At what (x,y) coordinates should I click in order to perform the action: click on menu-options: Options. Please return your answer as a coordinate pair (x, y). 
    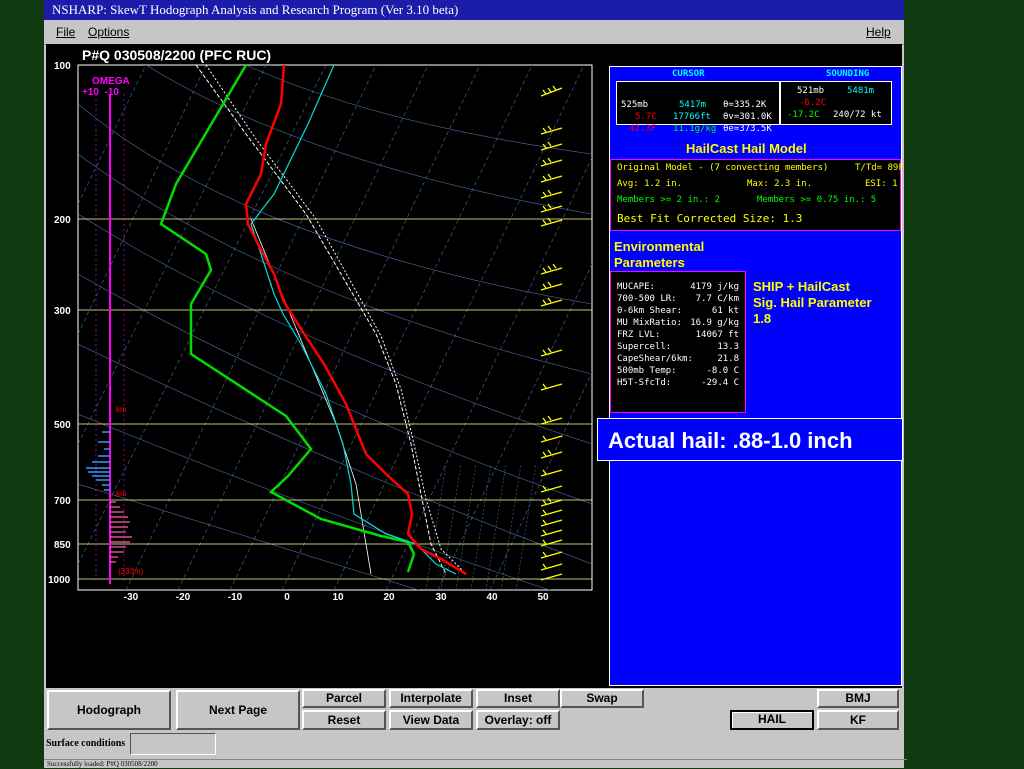
    Looking at the image, I should click on (108, 32).